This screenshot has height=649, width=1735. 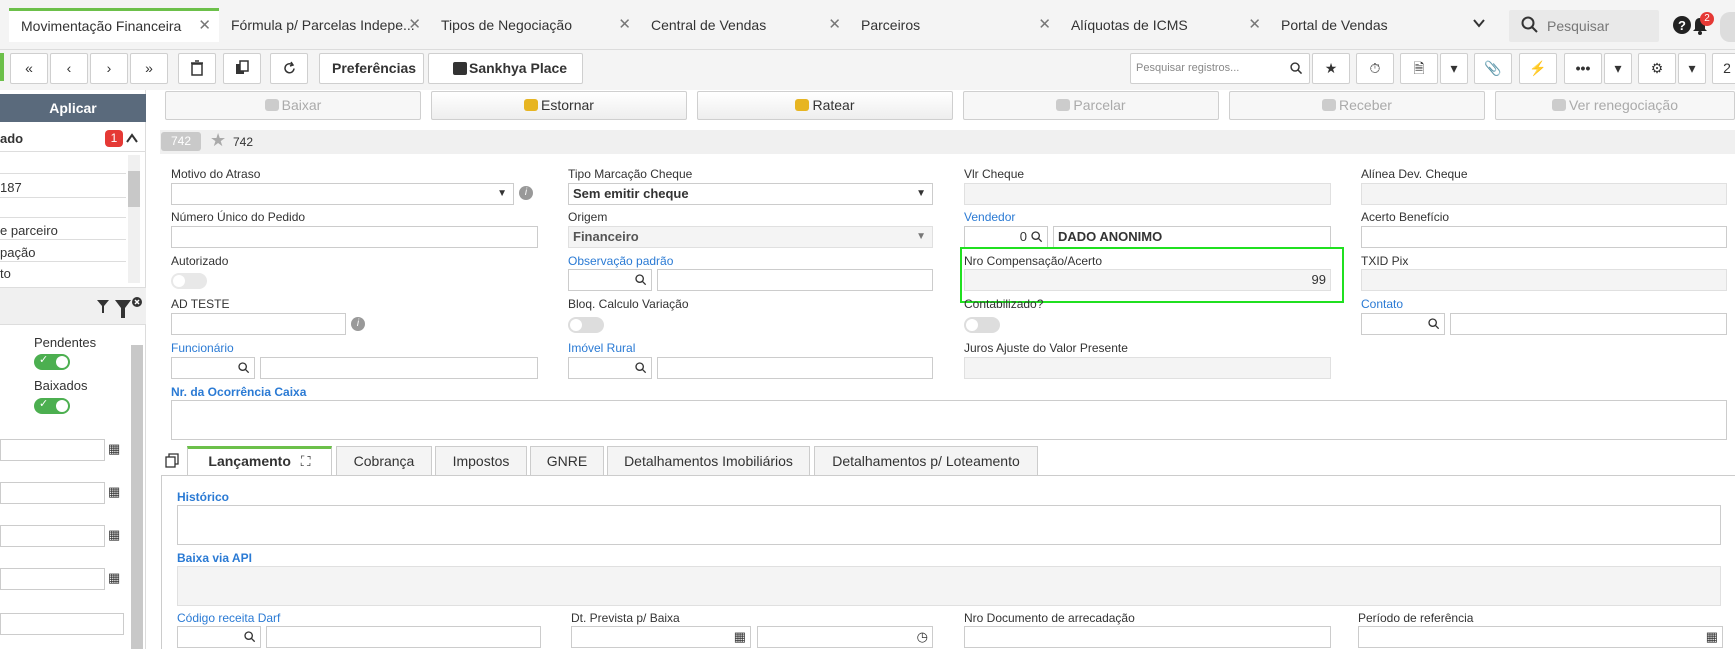 I want to click on imovel-rural-code-input, so click(x=610, y=368).